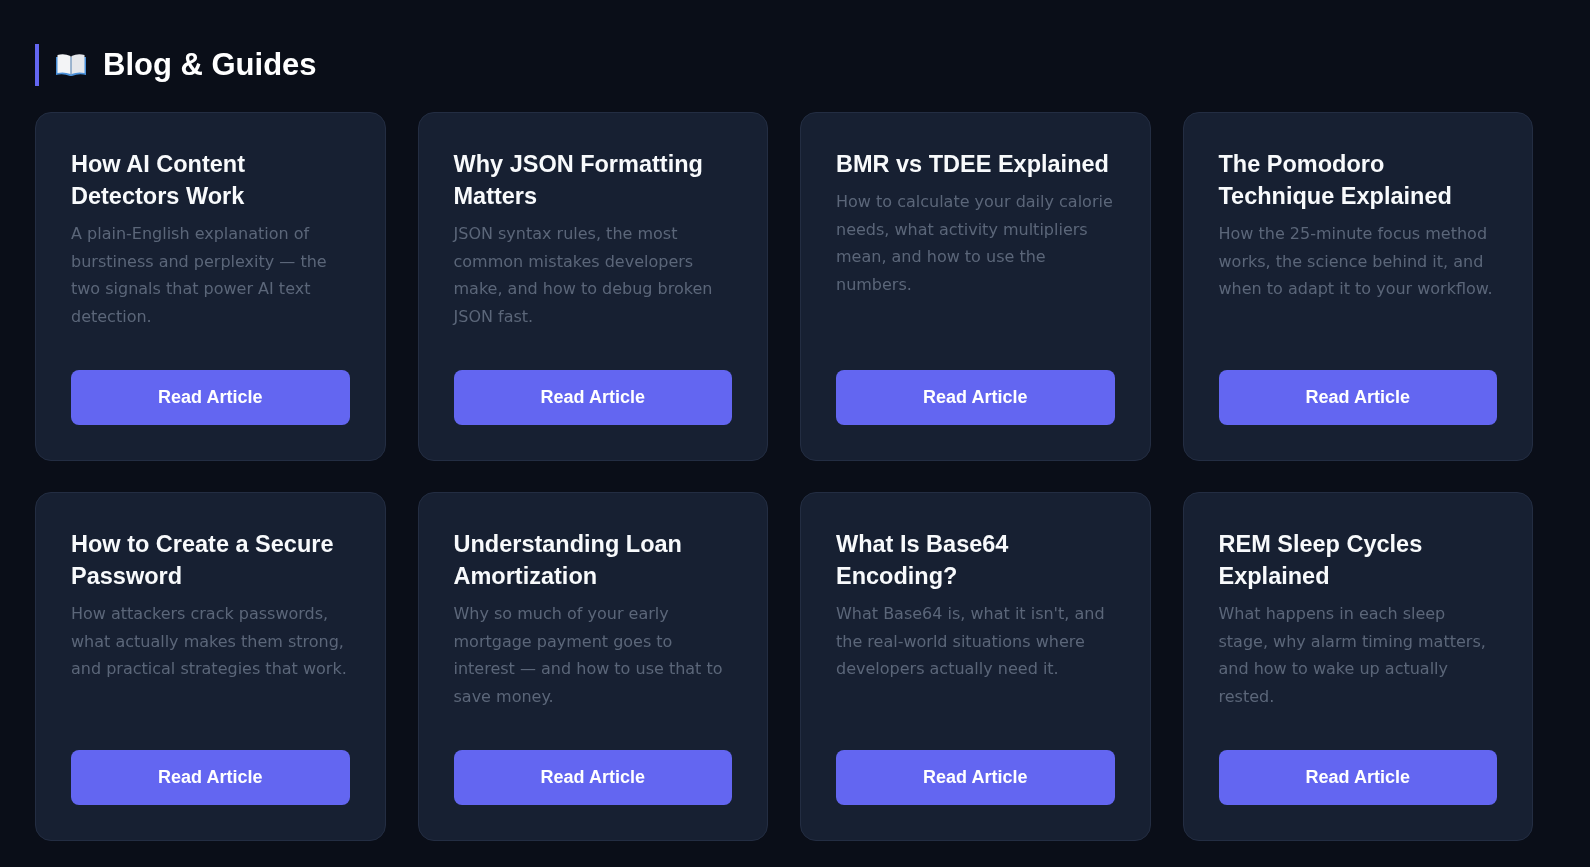  I want to click on article-description: JSON syntax rules, the most common mistakes developers make, and how to debug broken JSON fast., so click(583, 275).